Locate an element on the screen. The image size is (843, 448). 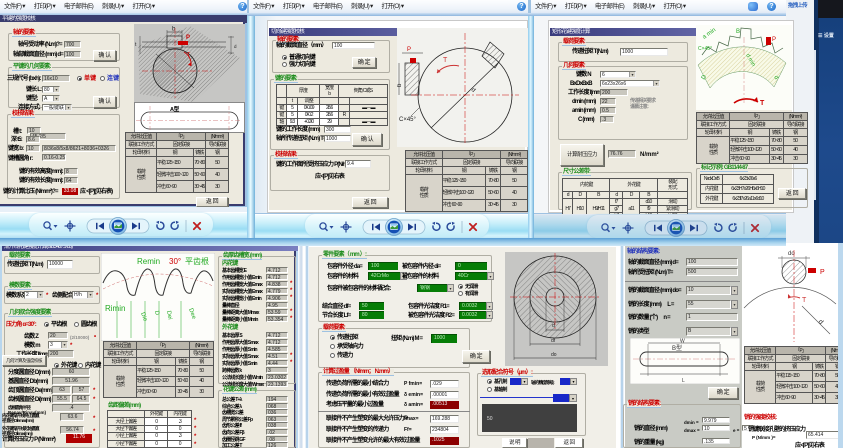
svg-text: Remin is located at coordinates (148, 261).